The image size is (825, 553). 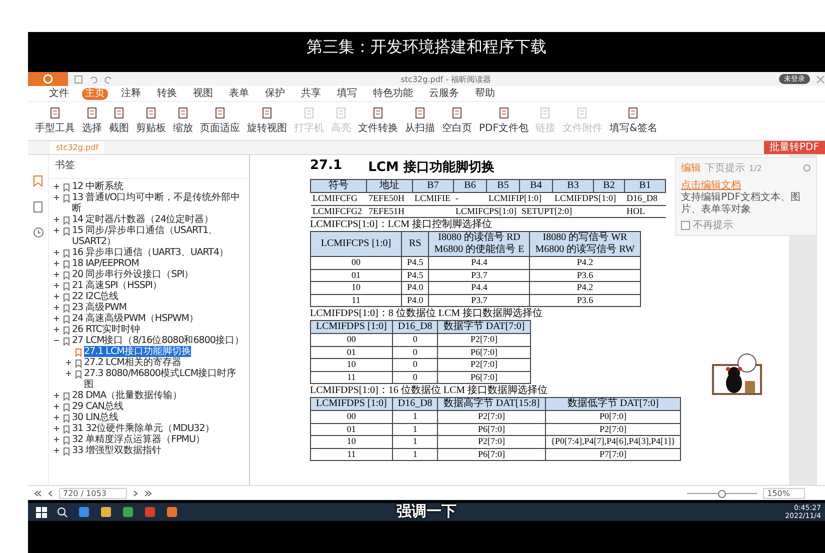 What do you see at coordinates (444, 94) in the screenshot?
I see `menu-tab: 云服务` at bounding box center [444, 94].